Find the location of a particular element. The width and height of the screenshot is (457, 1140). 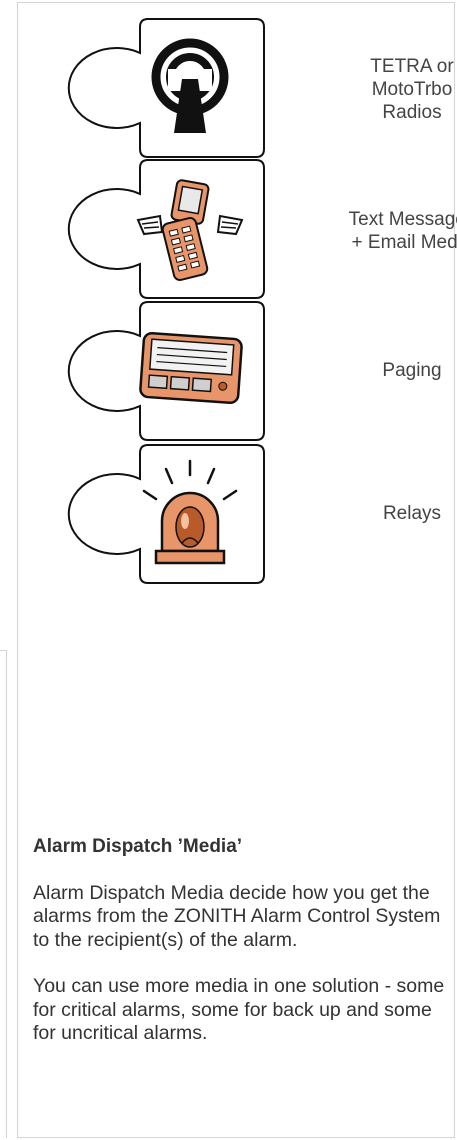

puzzle-piece-radios: TETRA or MotoTrbo Radios is located at coordinates (257, 88).